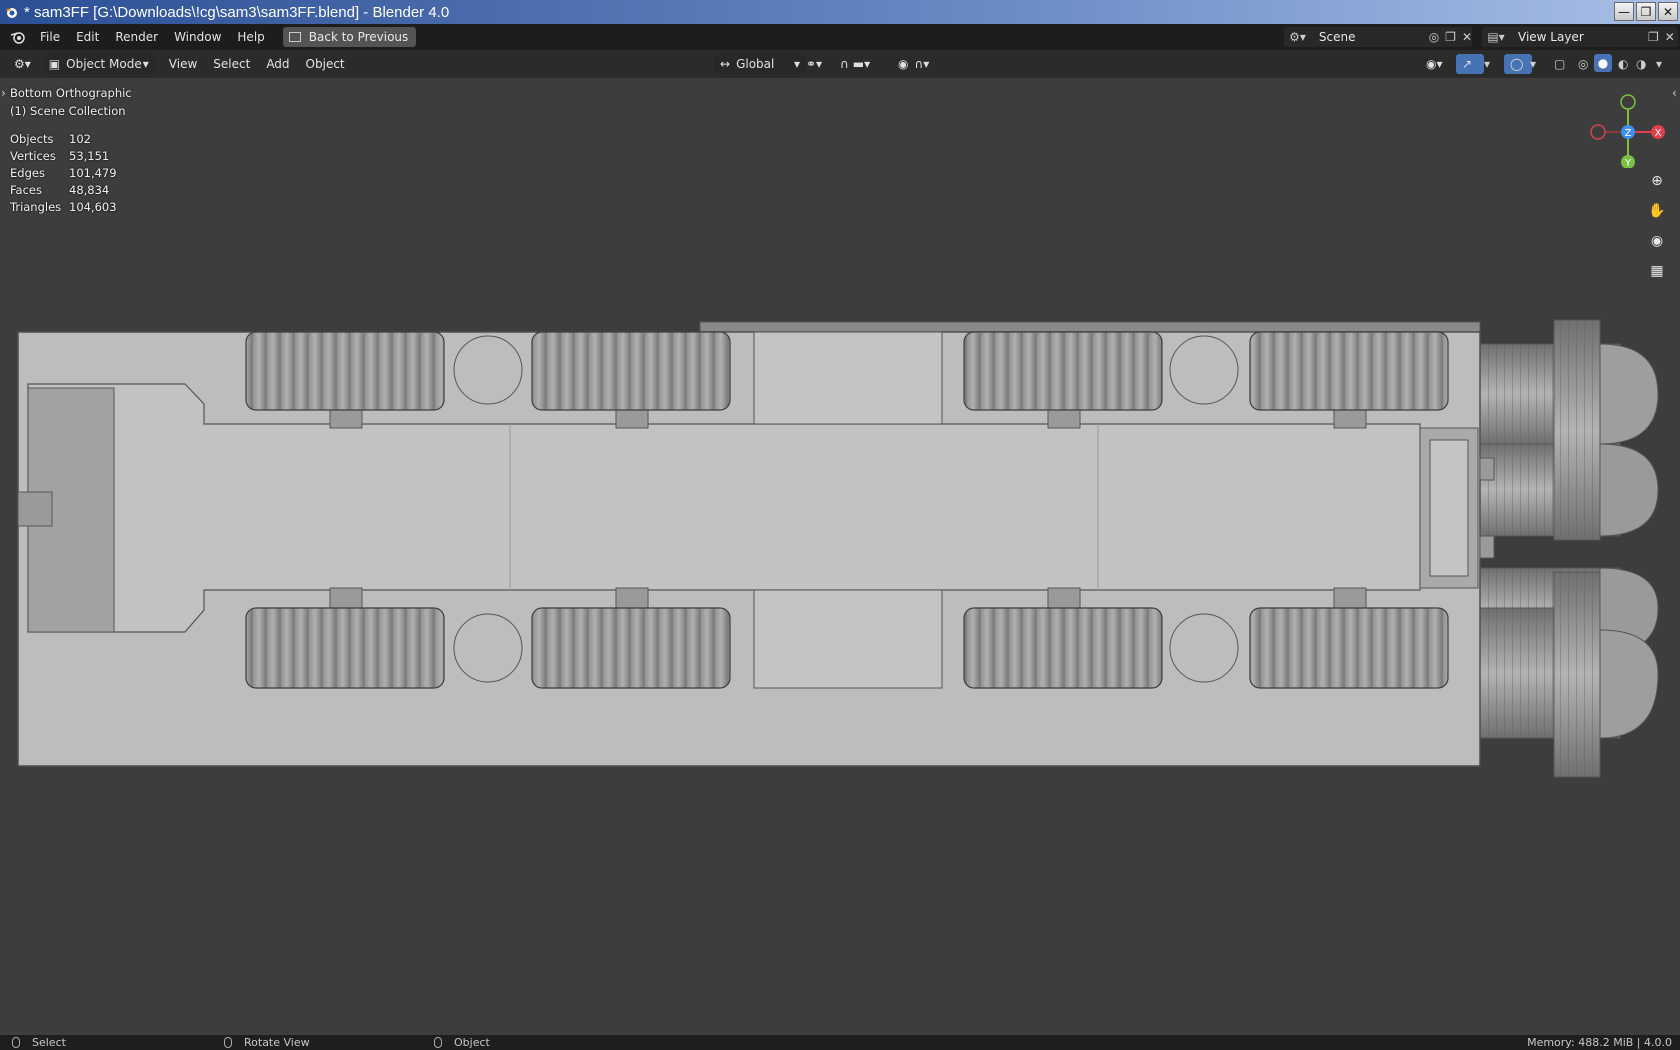  I want to click on middle-mouse-icon, so click(228, 1042).